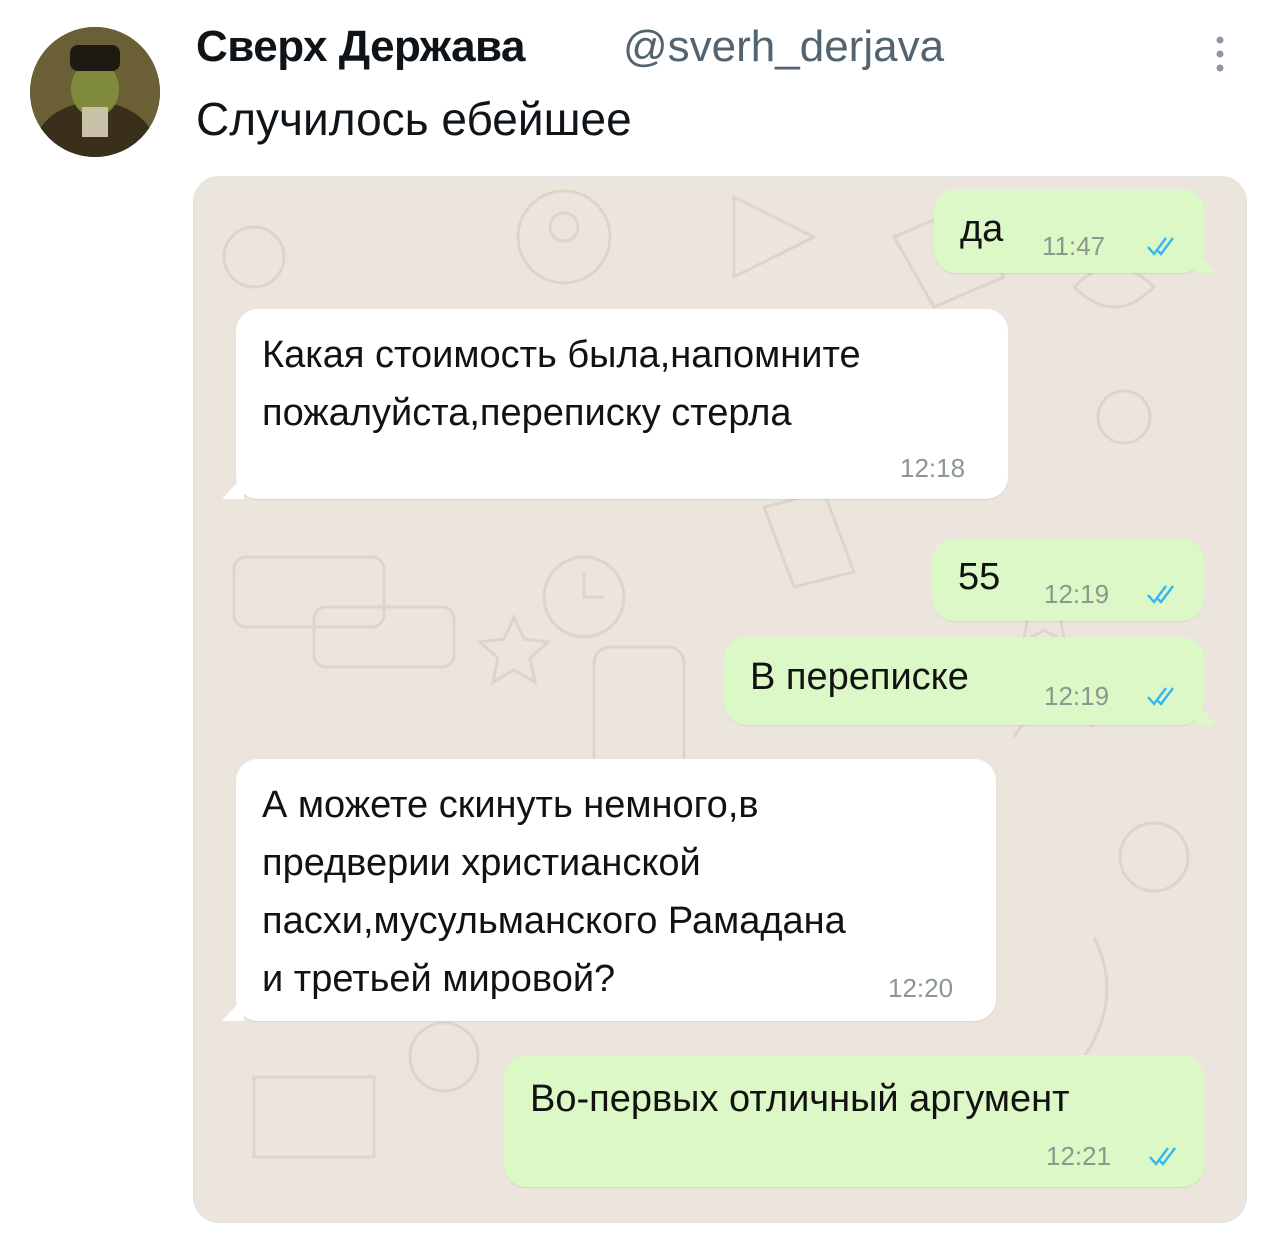  I want to click on tweet-text: Случилось ебейшее, so click(414, 119).